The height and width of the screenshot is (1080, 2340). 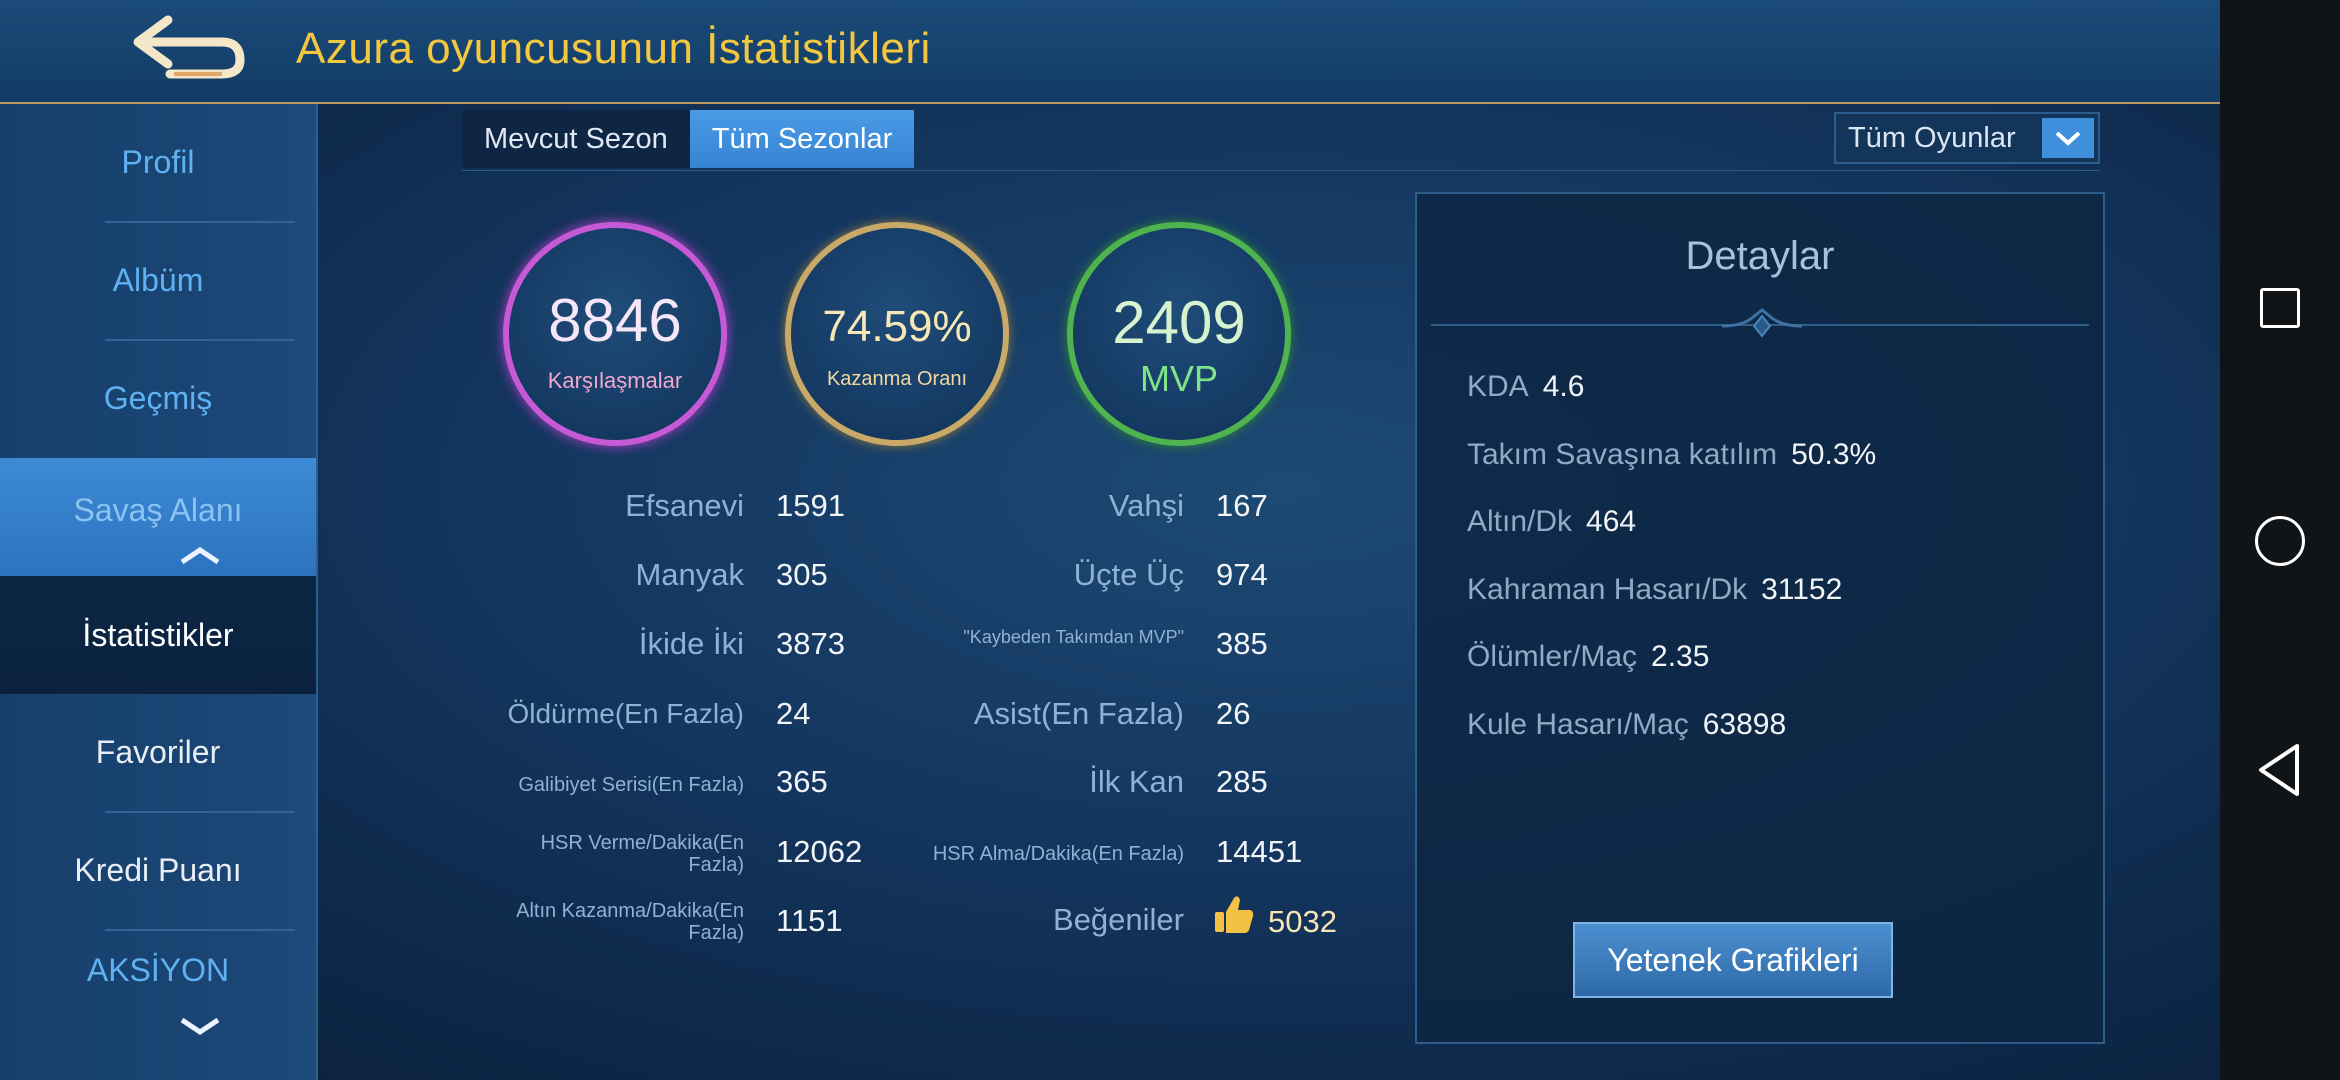 What do you see at coordinates (819, 851) in the screenshot?
I see `stat-value: 12062` at bounding box center [819, 851].